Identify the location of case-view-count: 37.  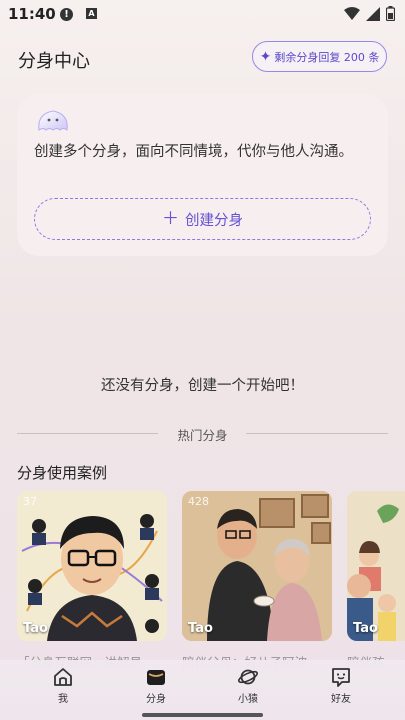
(30, 501).